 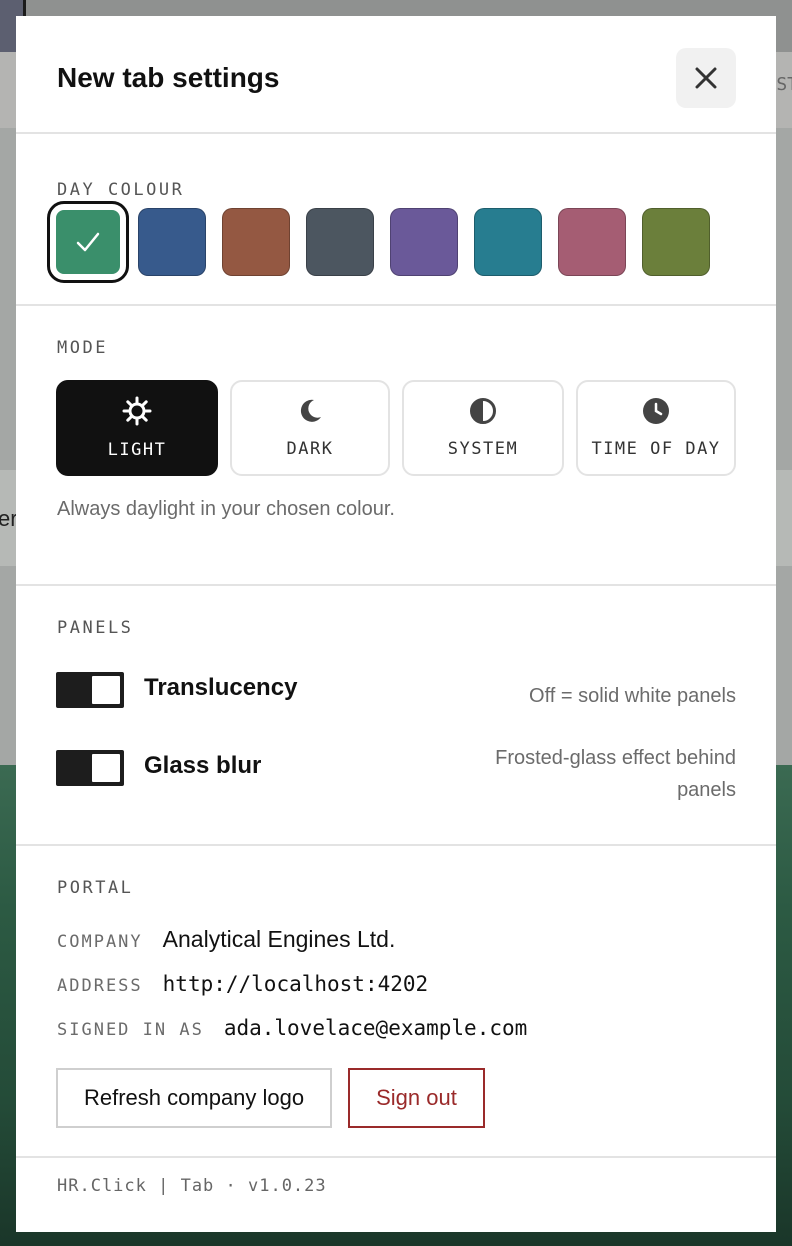 I want to click on mode-dark-label: DARK, so click(x=310, y=449).